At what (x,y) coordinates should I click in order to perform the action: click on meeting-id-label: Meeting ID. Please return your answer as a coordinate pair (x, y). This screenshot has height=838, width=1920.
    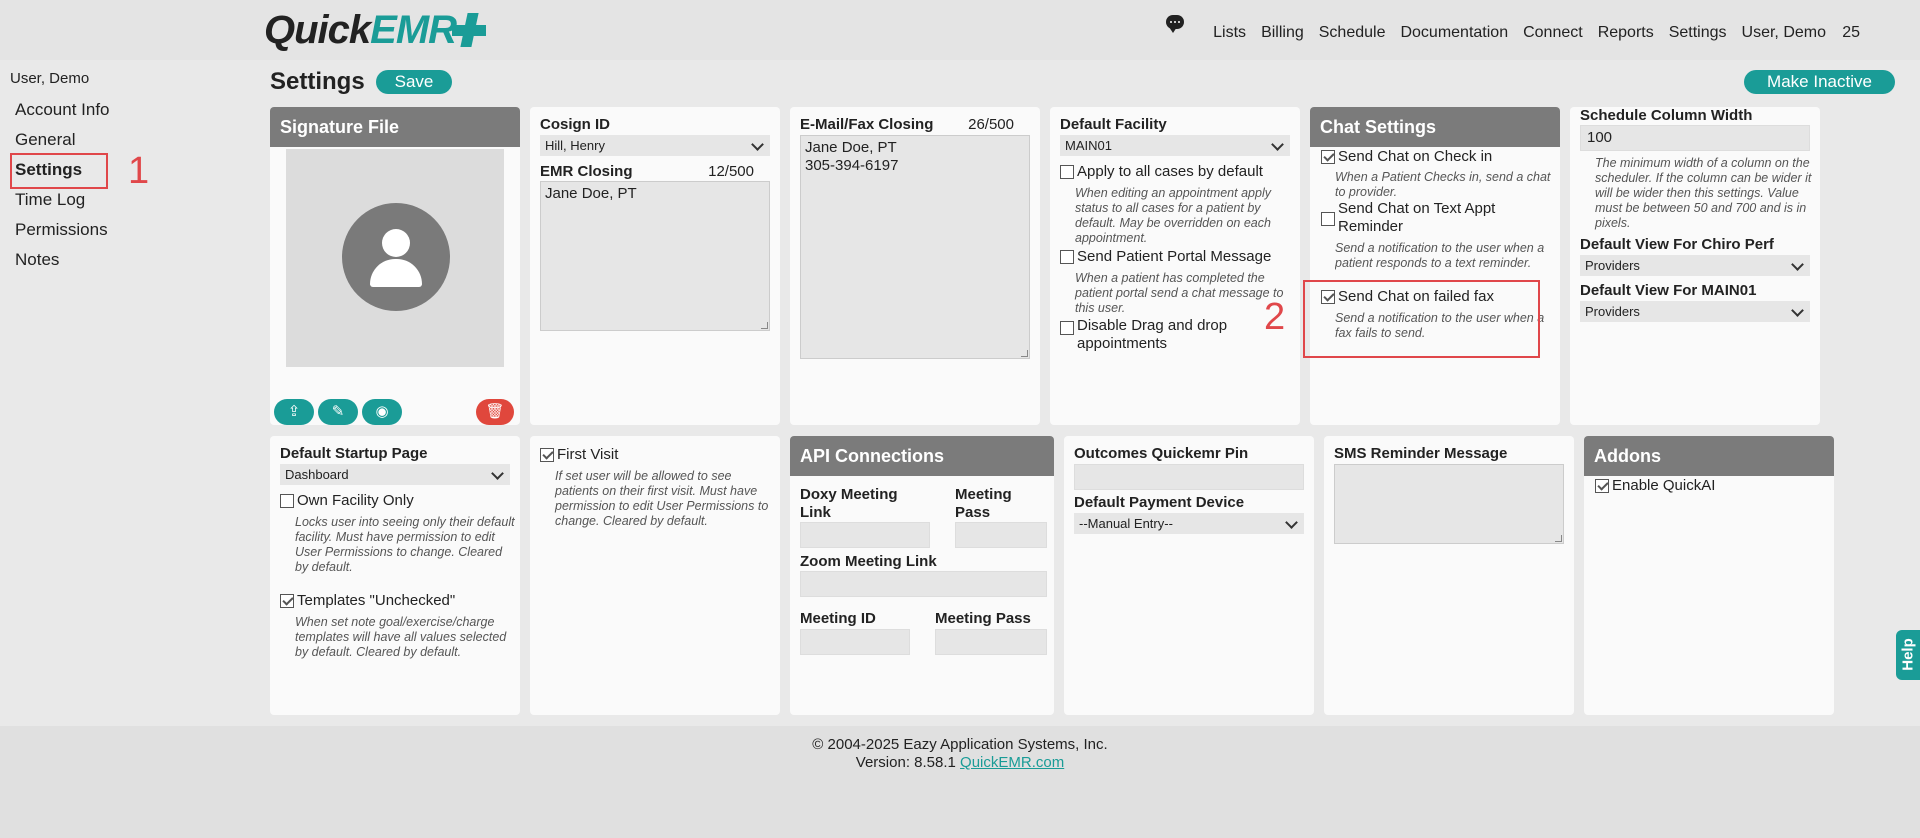
    Looking at the image, I should click on (838, 618).